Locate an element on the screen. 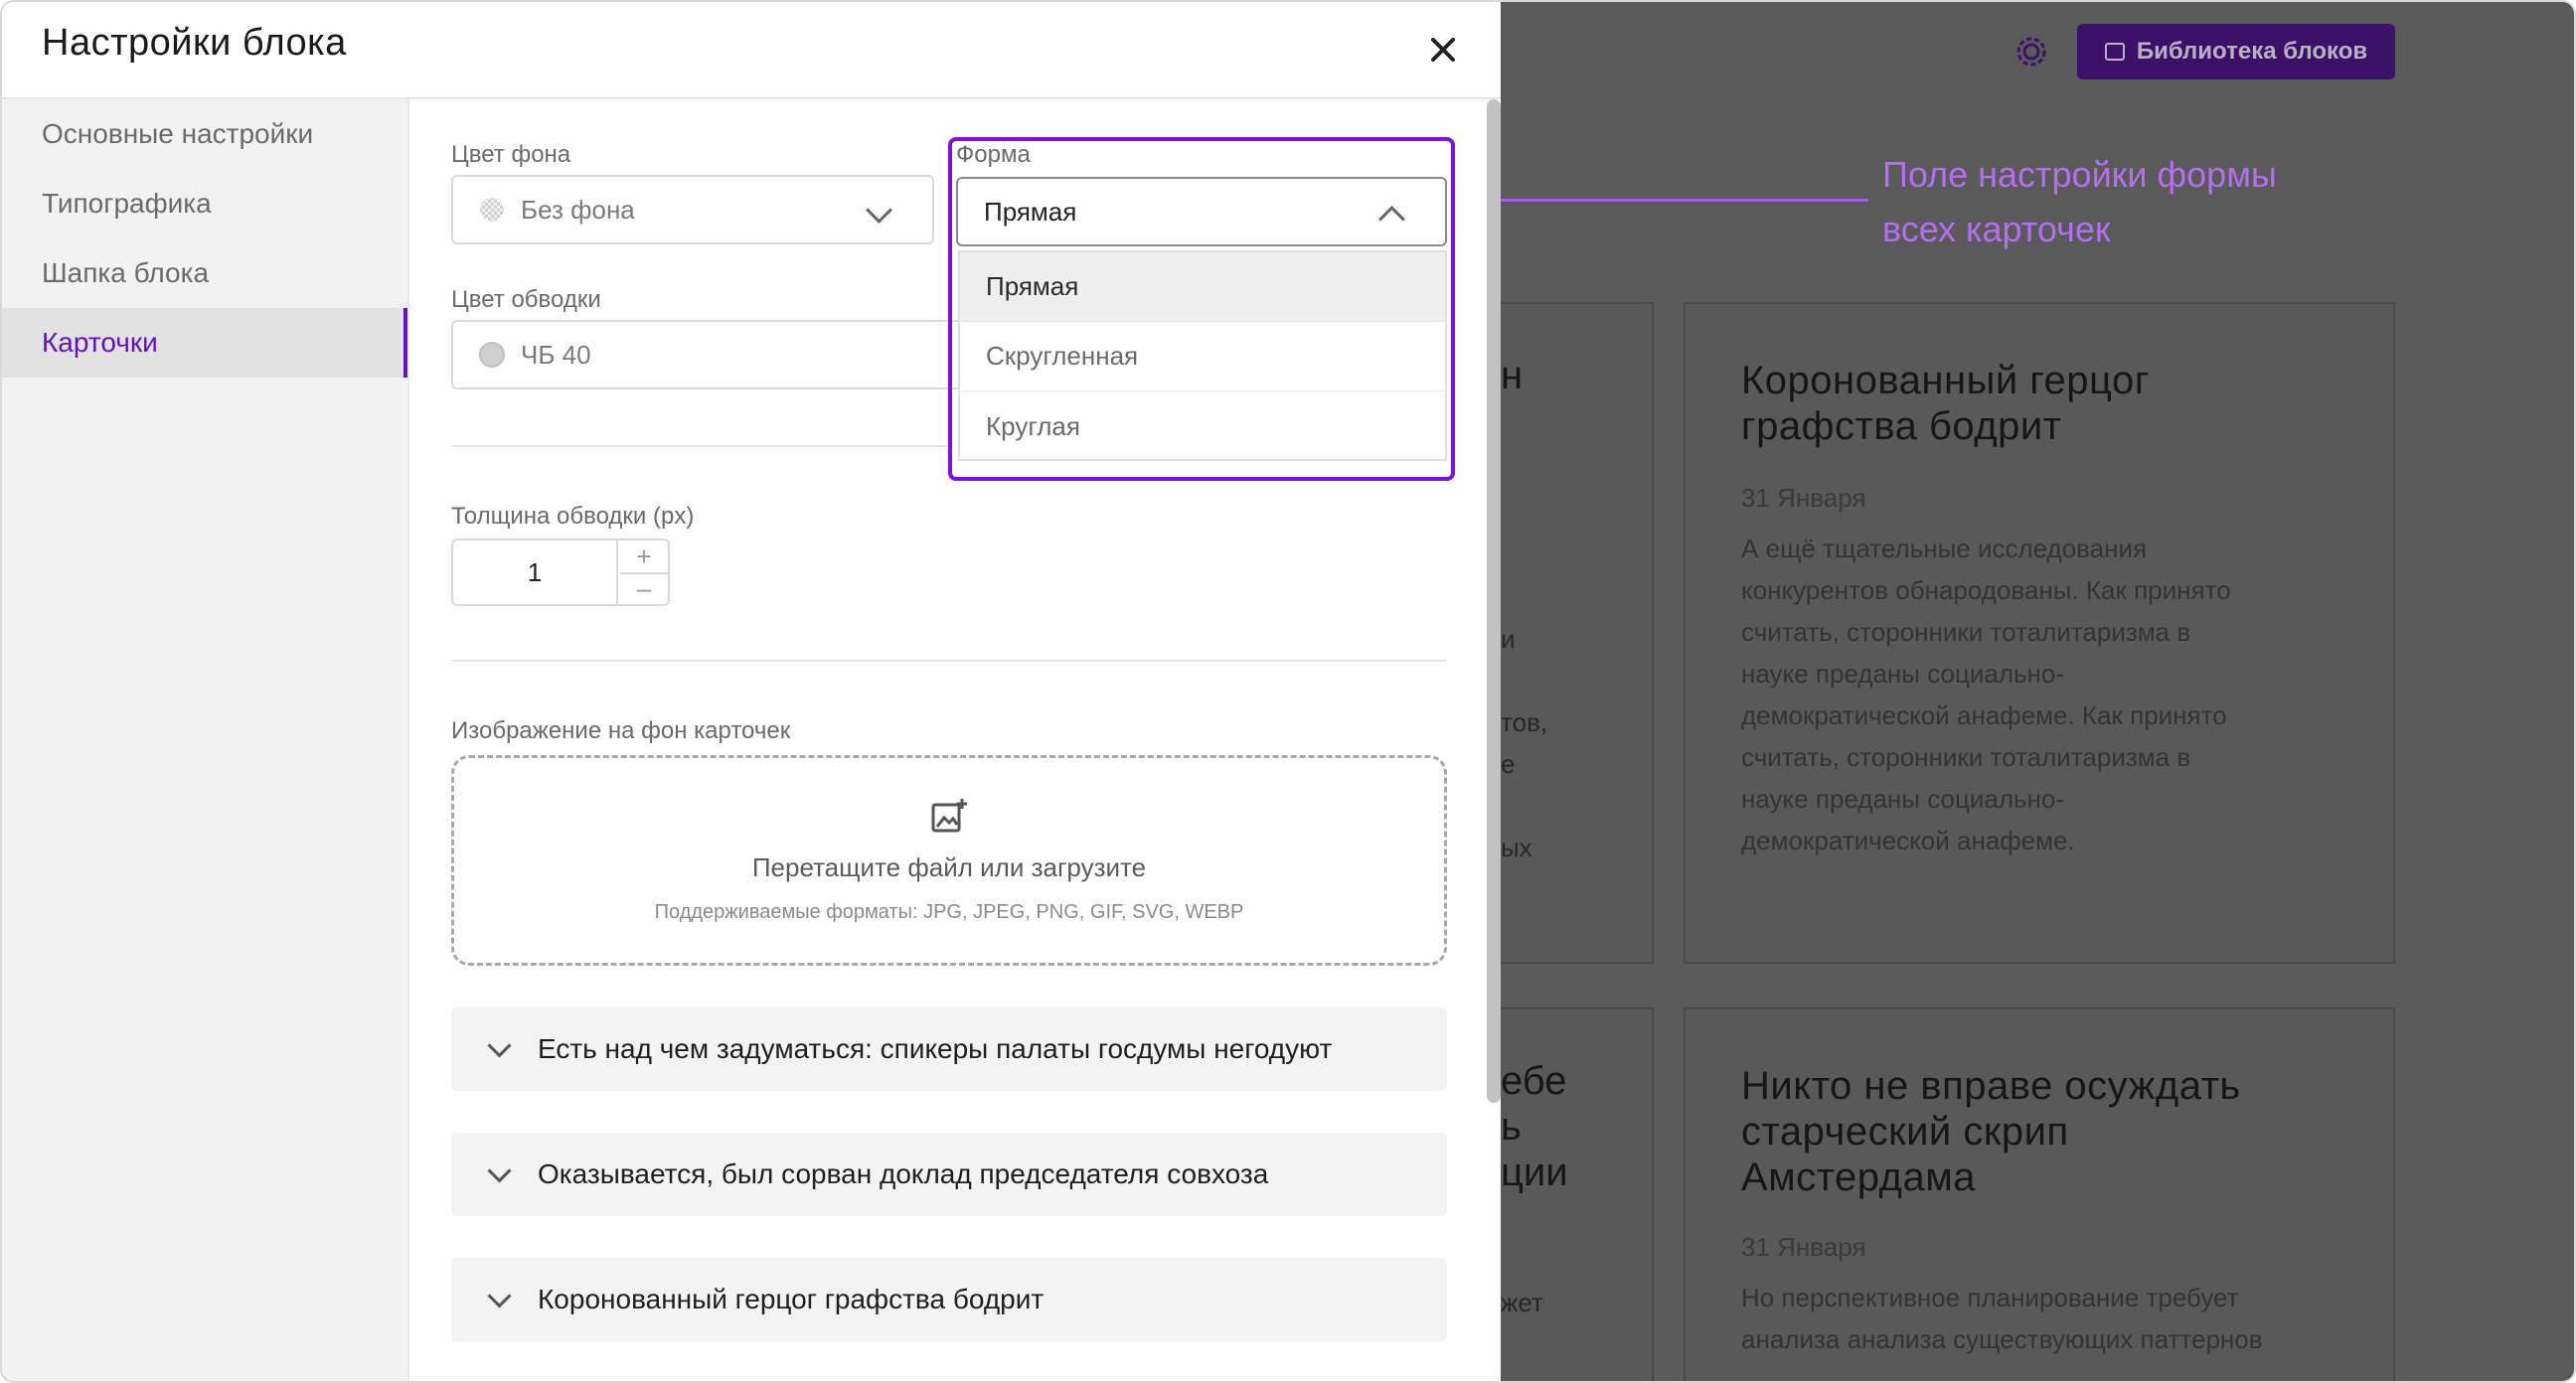 Image resolution: width=2576 pixels, height=1383 pixels. card-fragment: е is located at coordinates (1508, 764).